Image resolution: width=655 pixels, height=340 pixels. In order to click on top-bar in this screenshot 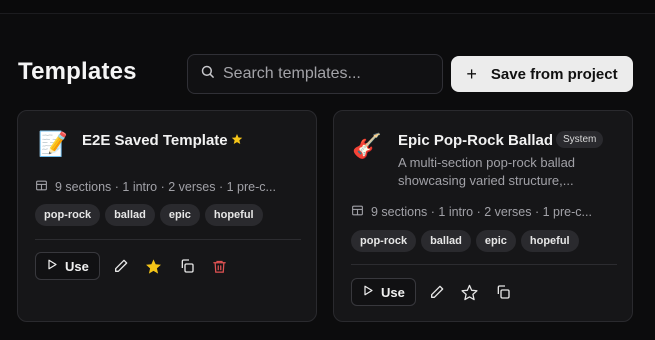, I will do `click(327, 7)`.